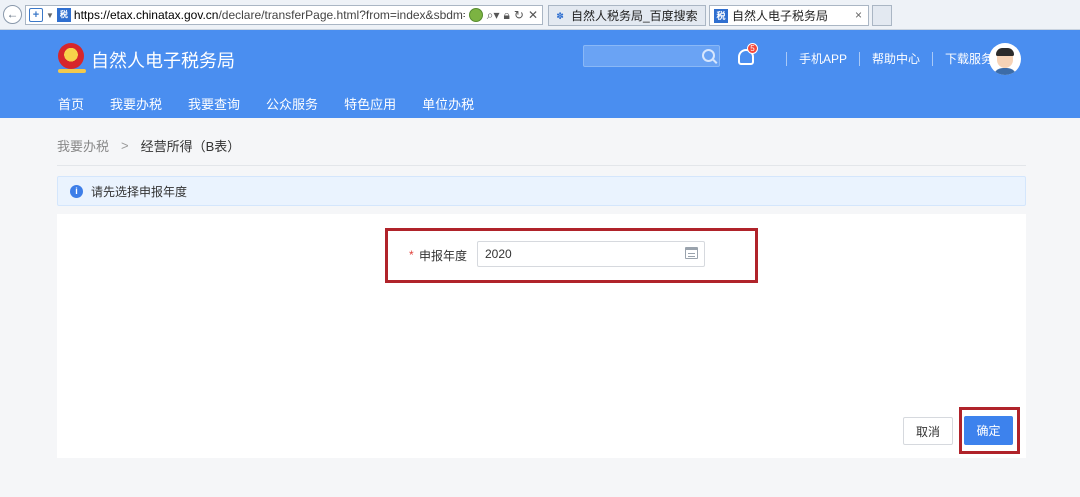  I want to click on tab-label: 自然人电子税务局, so click(780, 16).